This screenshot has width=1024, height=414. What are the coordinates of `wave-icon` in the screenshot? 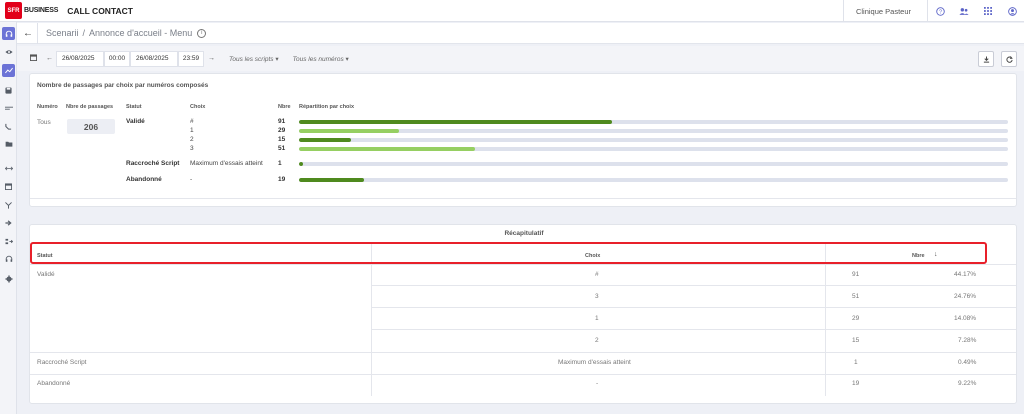 It's located at (8, 108).